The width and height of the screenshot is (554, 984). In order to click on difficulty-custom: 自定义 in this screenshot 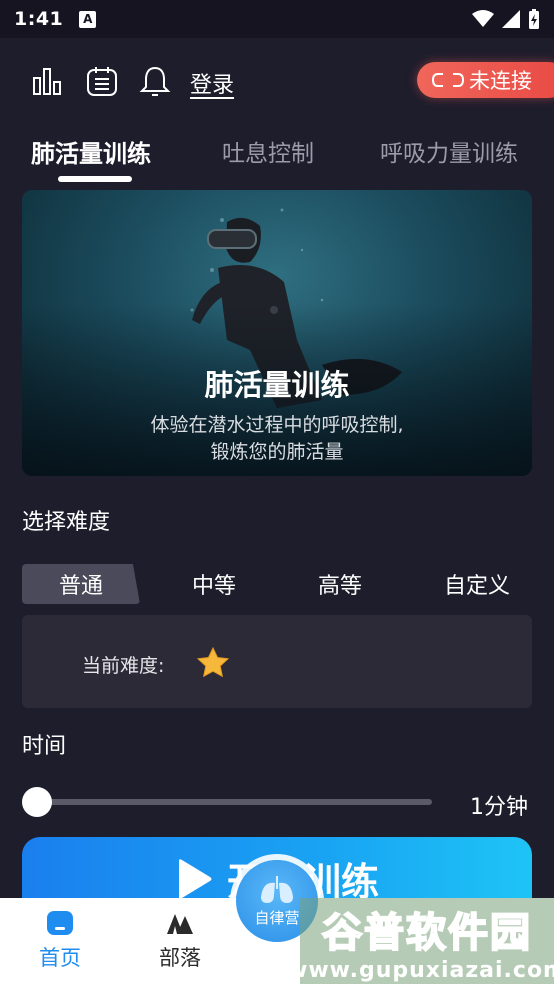, I will do `click(477, 584)`.